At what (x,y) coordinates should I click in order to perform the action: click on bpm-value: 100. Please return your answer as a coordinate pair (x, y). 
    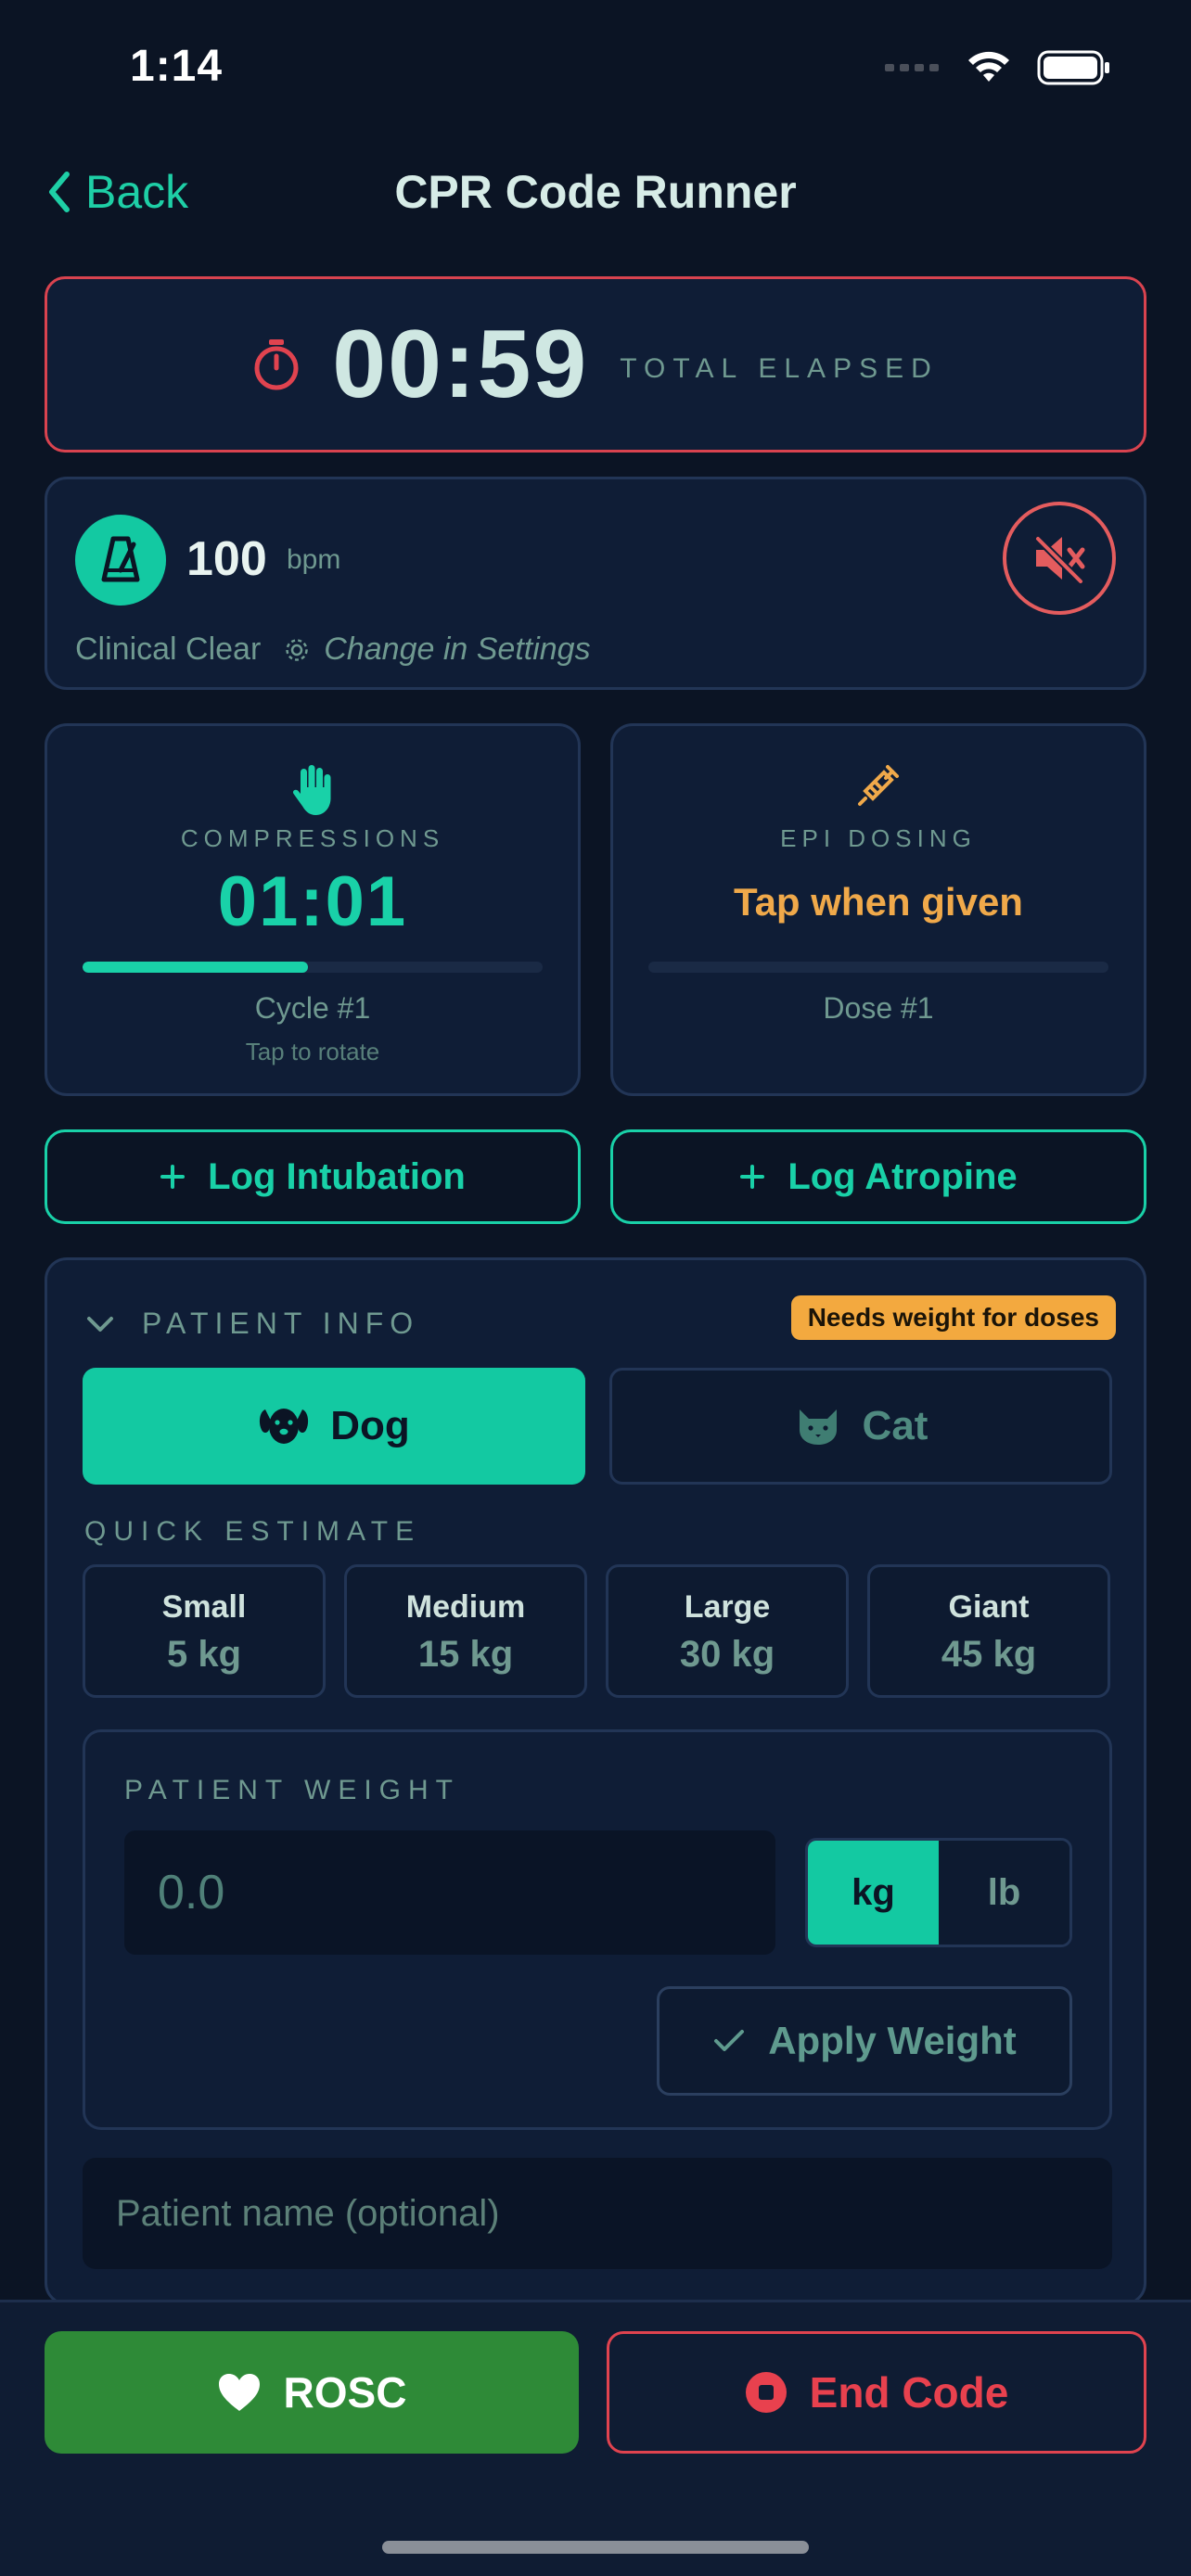
    Looking at the image, I should click on (226, 559).